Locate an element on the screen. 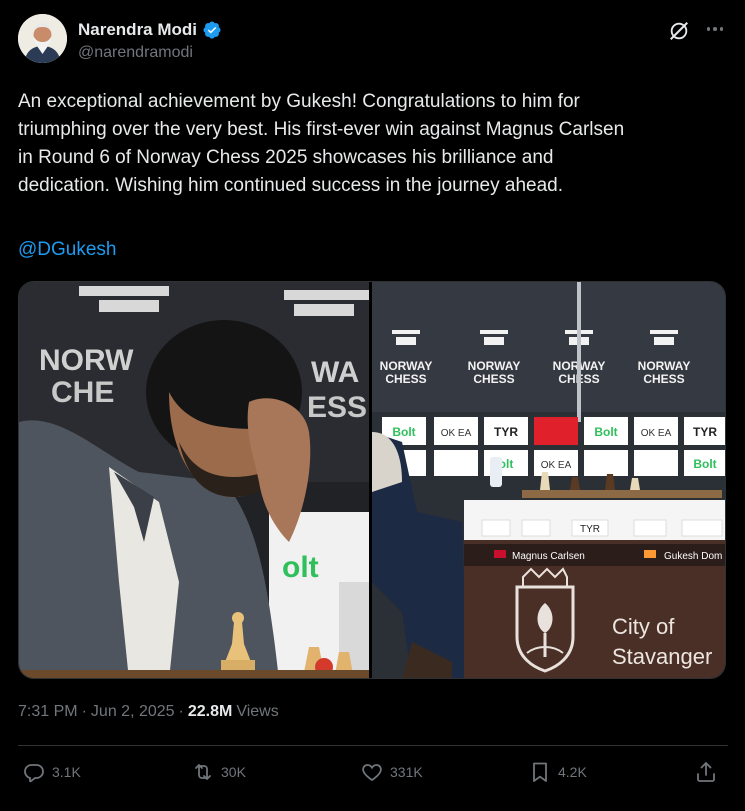  action-bar: 3.1K 30K 331K 4.2K is located at coordinates (373, 776).